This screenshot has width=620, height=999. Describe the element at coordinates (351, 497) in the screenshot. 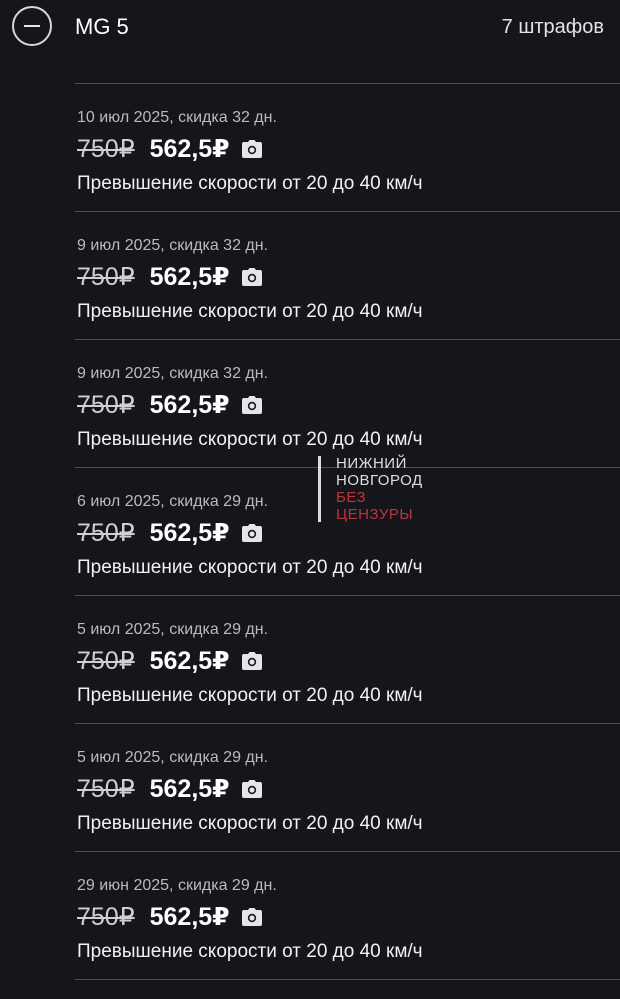

I see `watermark-text: БЕЗ` at that location.